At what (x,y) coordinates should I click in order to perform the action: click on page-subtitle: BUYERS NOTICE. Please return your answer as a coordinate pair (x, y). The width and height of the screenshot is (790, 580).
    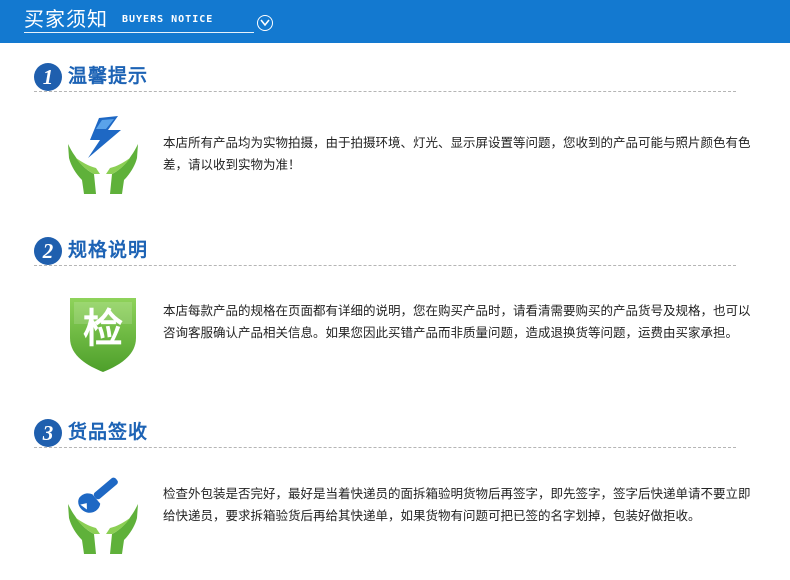
    Looking at the image, I should click on (168, 19).